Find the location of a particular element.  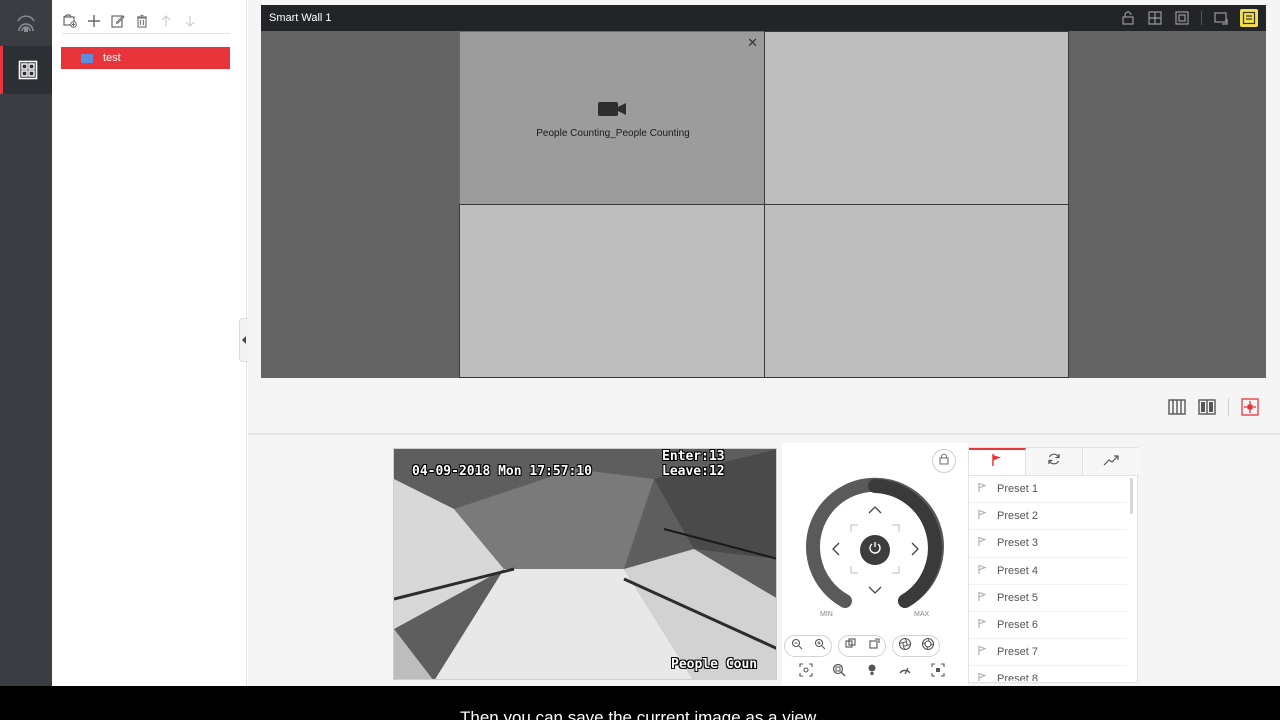

layout-toolbar is located at coordinates (1213, 407).